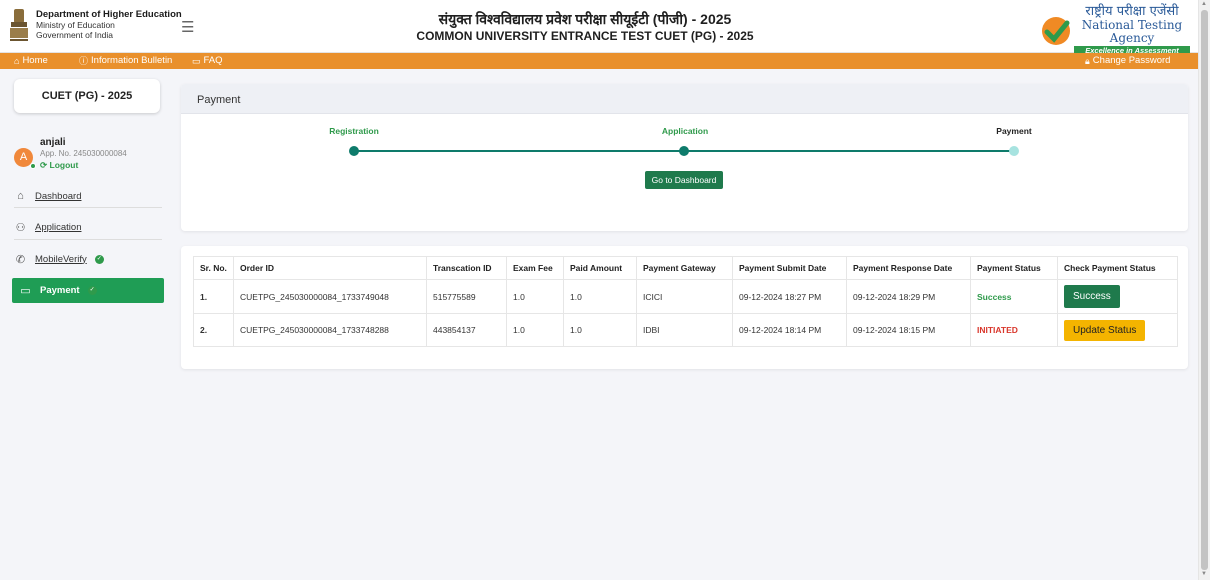  Describe the element at coordinates (908, 330) in the screenshot. I see `cell-response-date: 09-12-2024 18:15 PM` at that location.